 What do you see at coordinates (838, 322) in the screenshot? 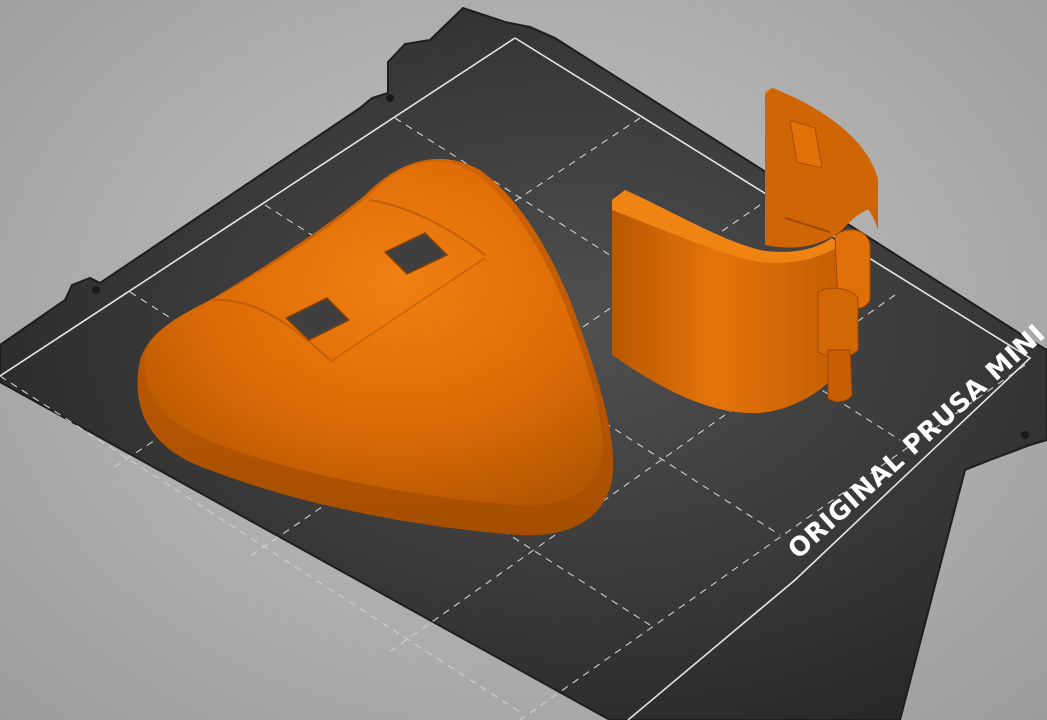
I see `clip-hinge-knuckle` at bounding box center [838, 322].